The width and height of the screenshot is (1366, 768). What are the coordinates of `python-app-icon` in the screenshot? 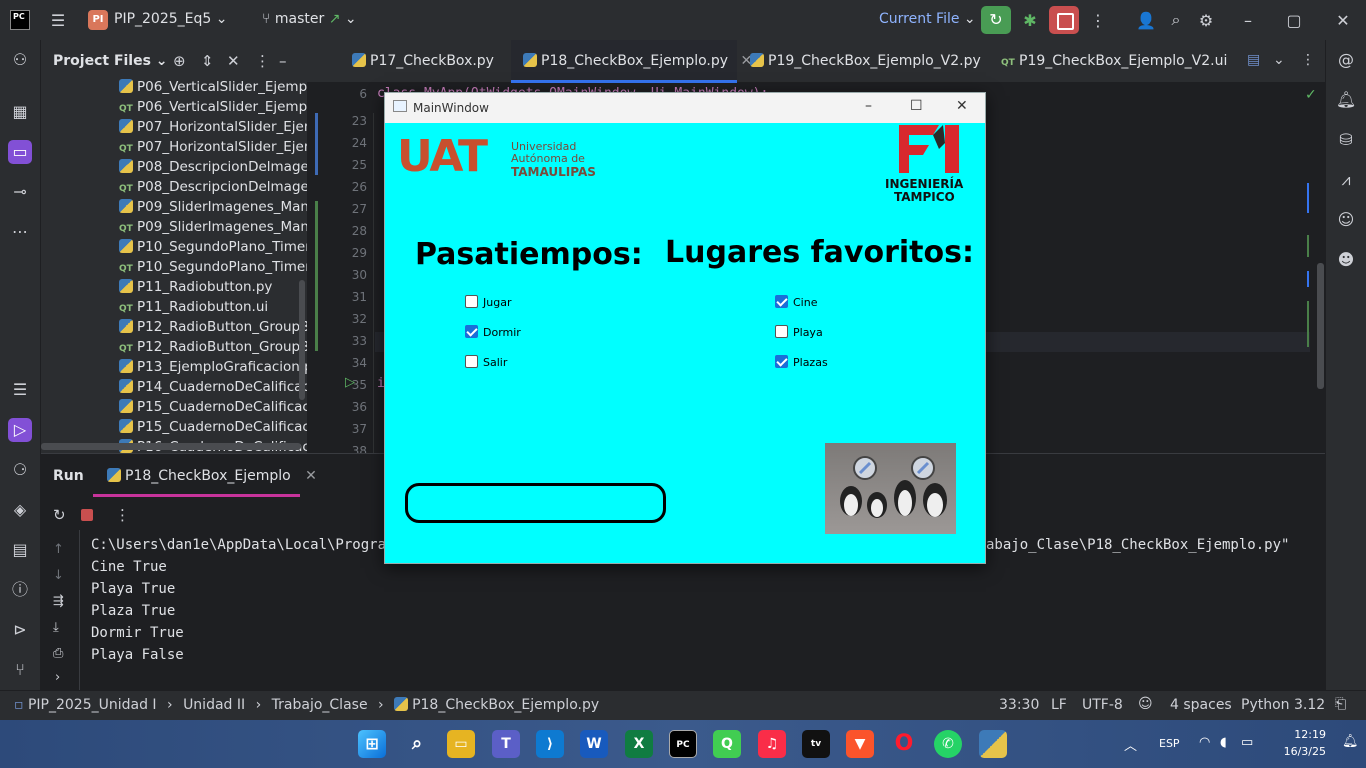 It's located at (993, 744).